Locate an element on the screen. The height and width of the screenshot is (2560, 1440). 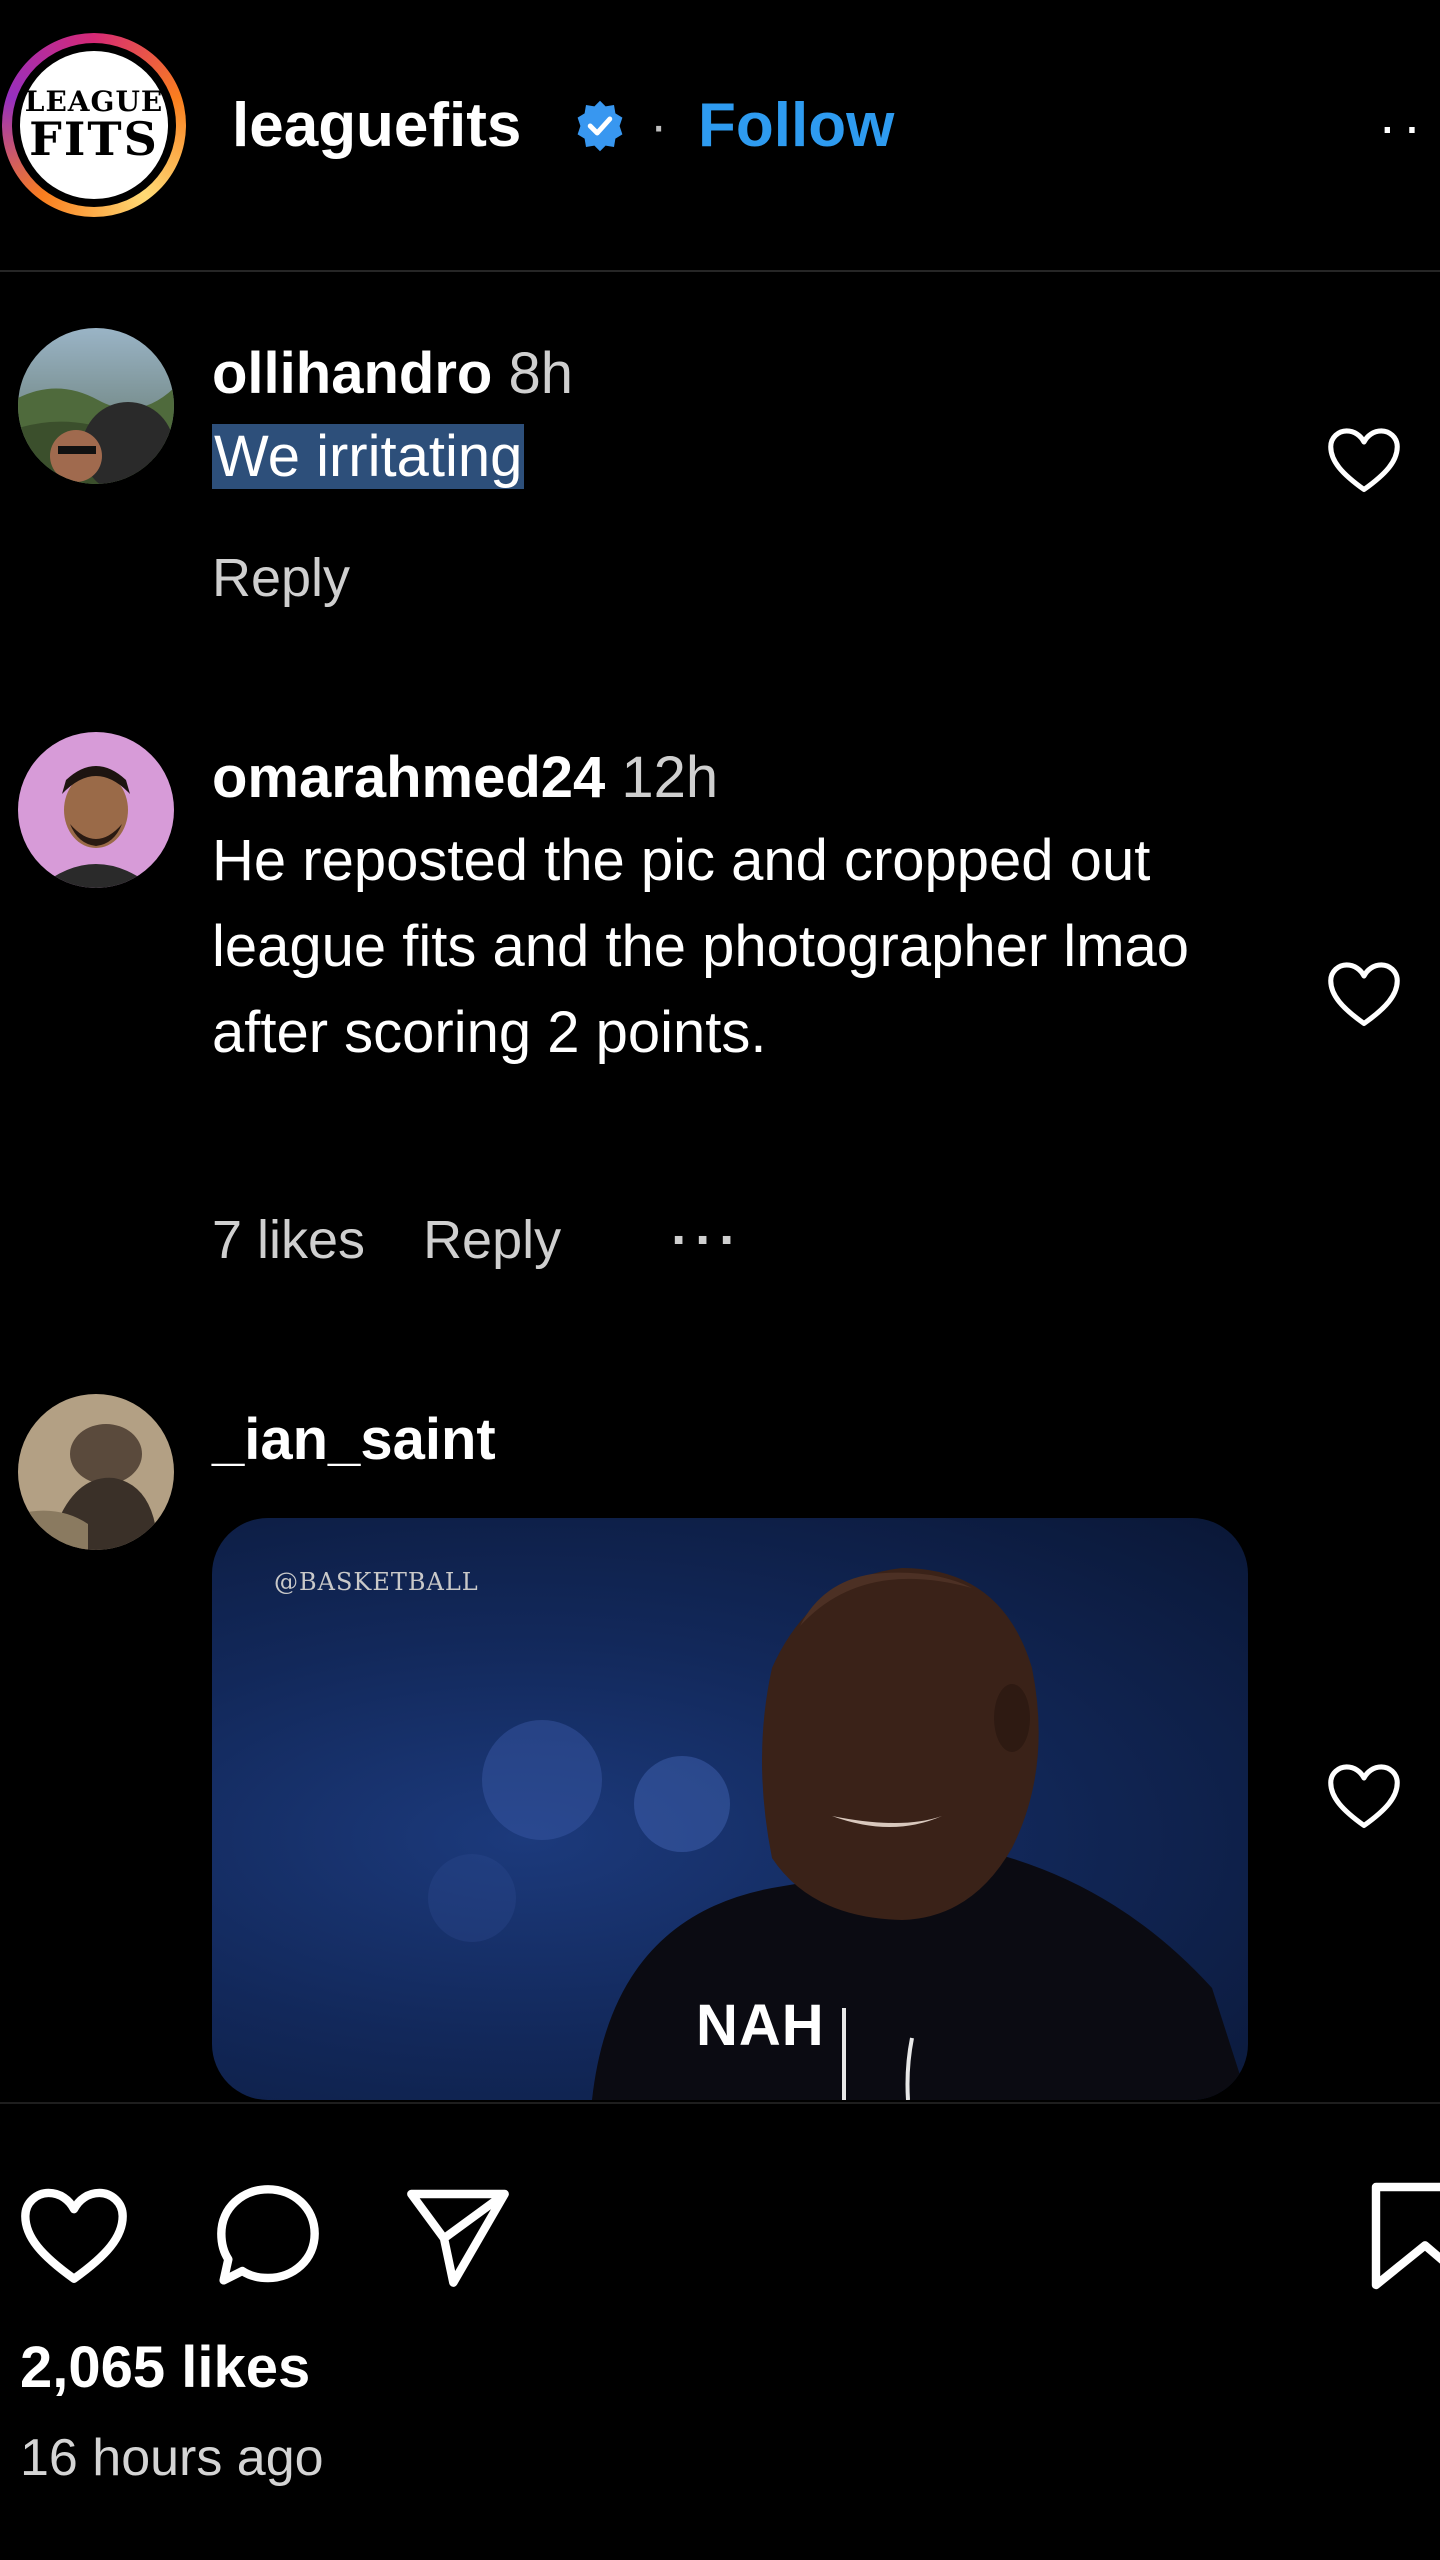
avatar-omarahmed24 is located at coordinates (96, 810).